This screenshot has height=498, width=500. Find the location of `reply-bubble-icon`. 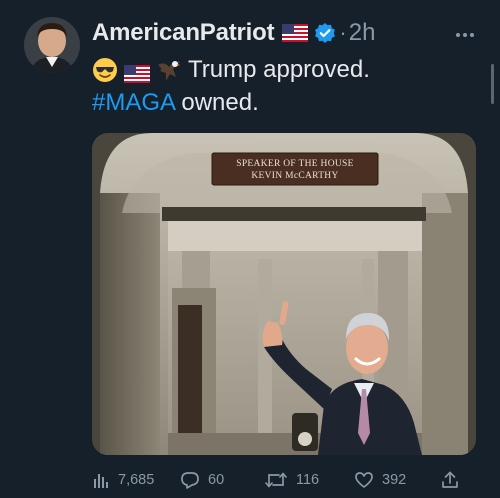

reply-bubble-icon is located at coordinates (190, 480).